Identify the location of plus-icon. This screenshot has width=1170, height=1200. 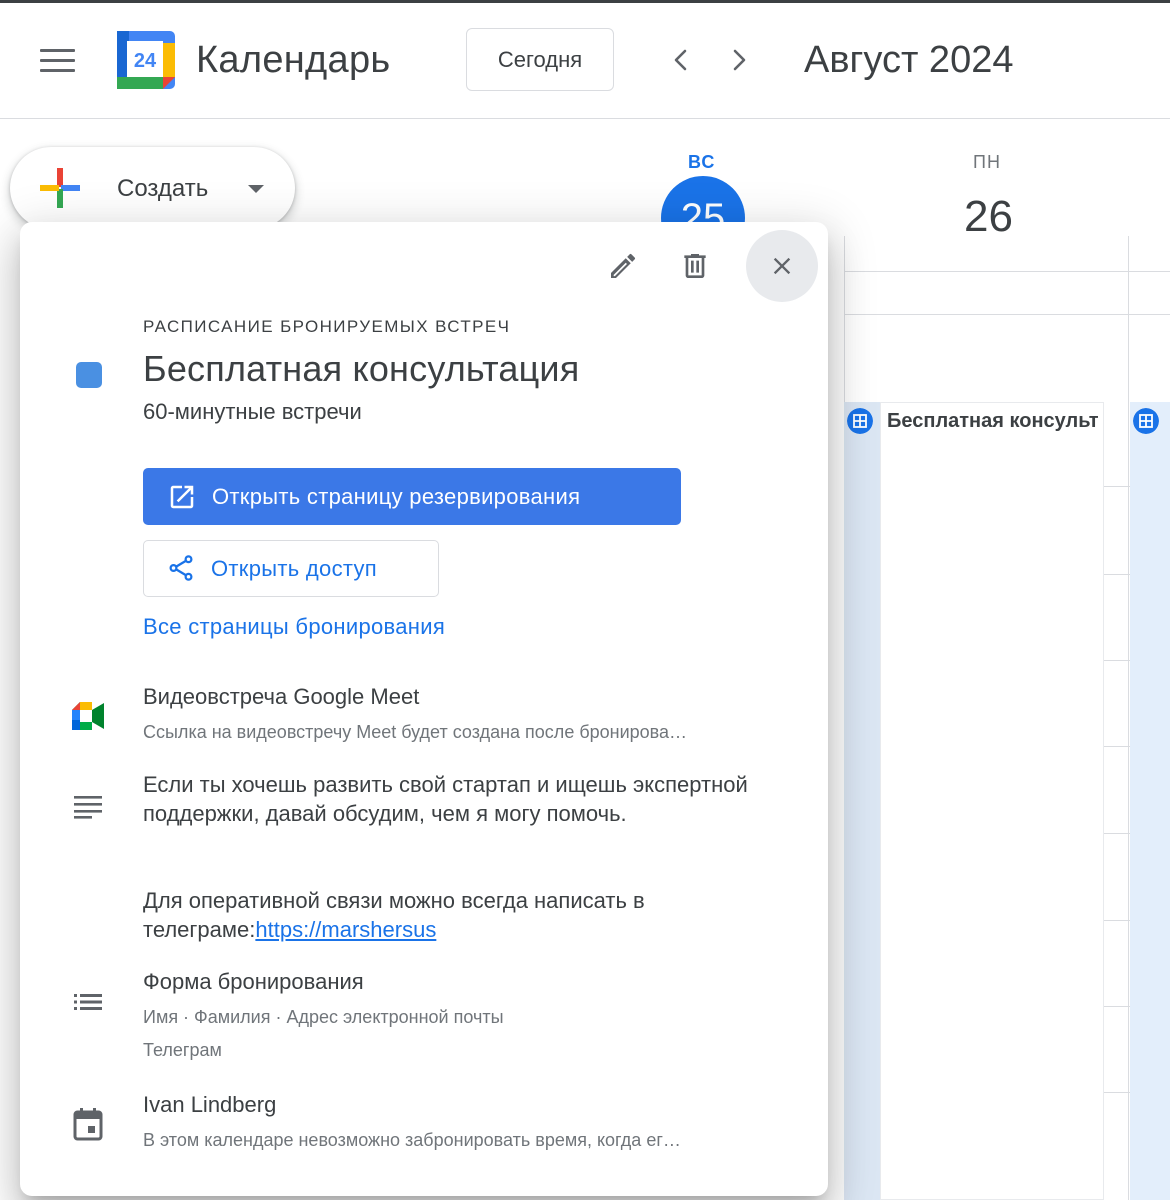
(60, 188).